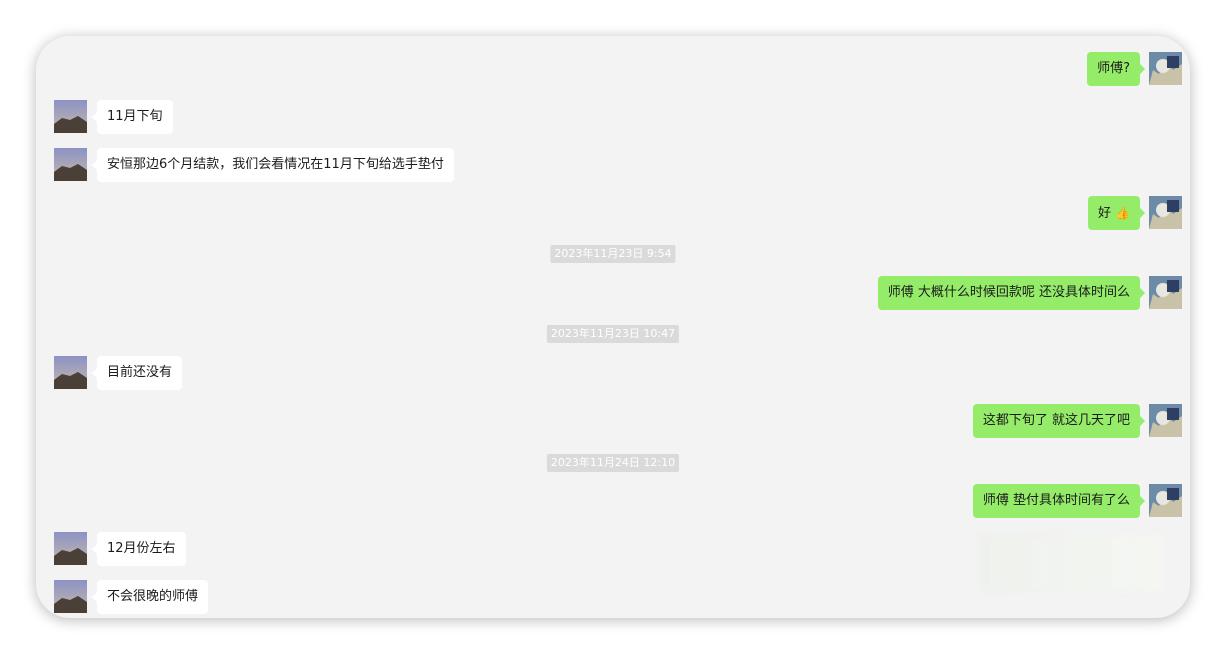  I want to click on received-message-bubble: 不会很晚的师傅, so click(150, 597).